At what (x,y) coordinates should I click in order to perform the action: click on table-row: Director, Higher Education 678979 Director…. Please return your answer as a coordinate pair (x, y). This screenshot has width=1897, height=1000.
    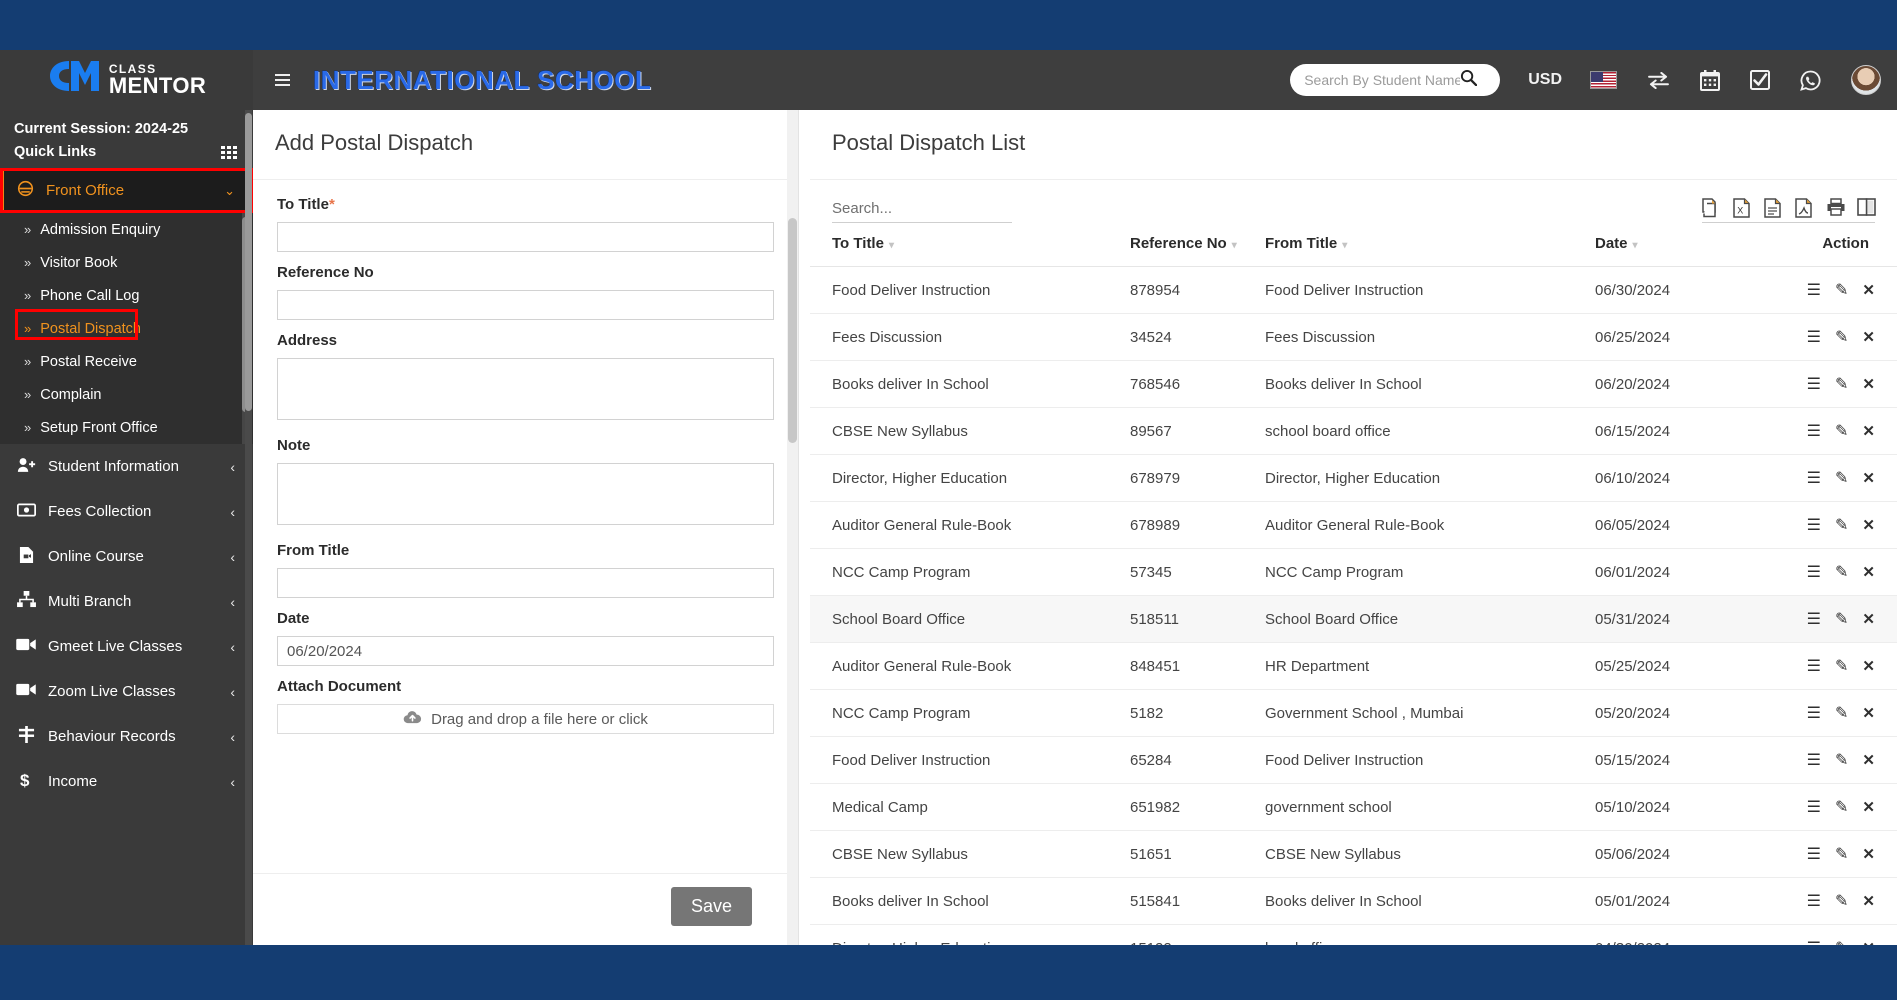
    Looking at the image, I should click on (1353, 478).